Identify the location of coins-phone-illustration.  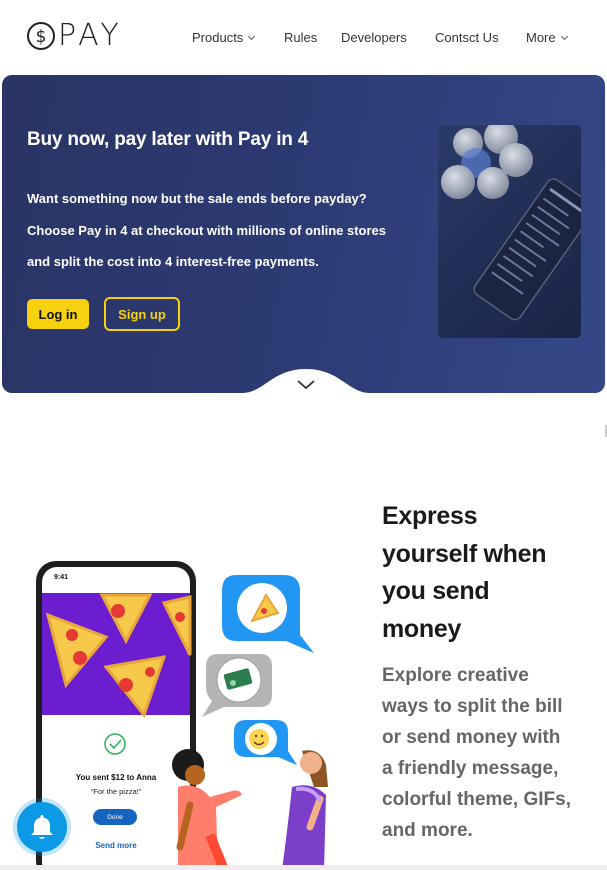
(511, 223).